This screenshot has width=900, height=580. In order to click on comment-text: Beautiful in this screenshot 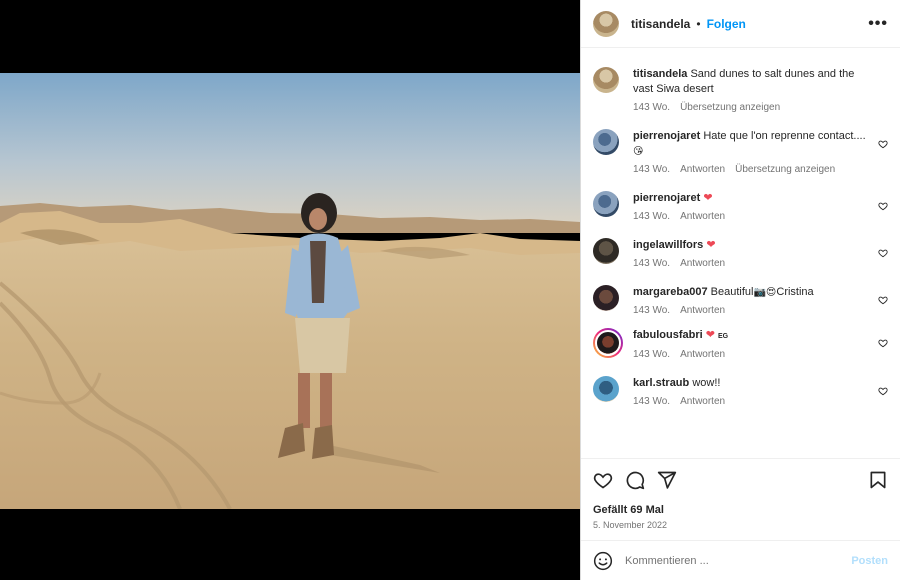, I will do `click(732, 292)`.